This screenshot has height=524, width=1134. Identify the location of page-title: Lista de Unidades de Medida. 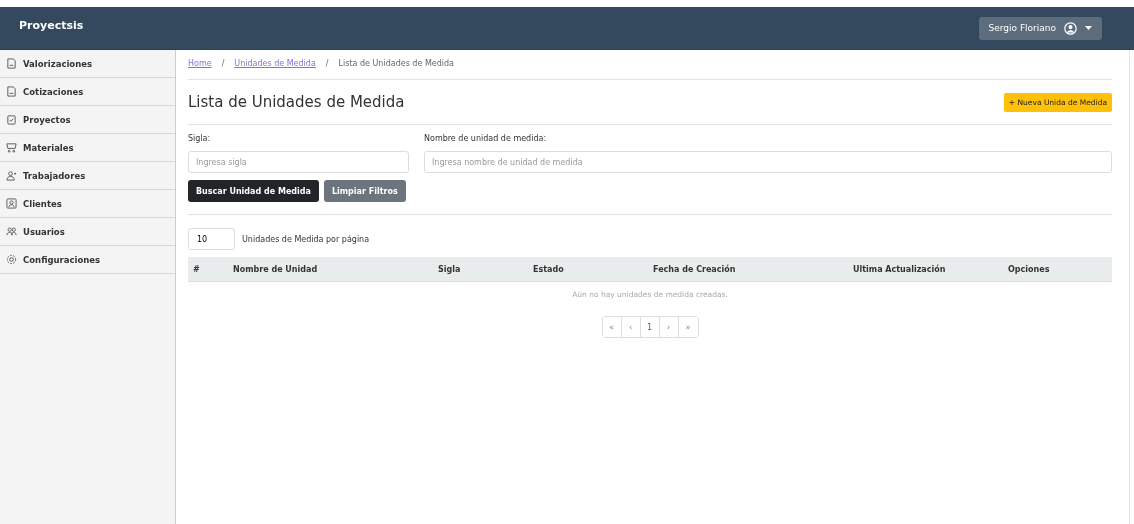
(296, 102).